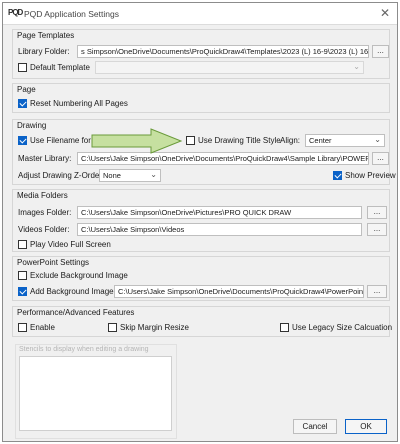  What do you see at coordinates (219, 229) in the screenshot?
I see `videos-folder-input: C:\Users\Jake Simpson\Videos` at bounding box center [219, 229].